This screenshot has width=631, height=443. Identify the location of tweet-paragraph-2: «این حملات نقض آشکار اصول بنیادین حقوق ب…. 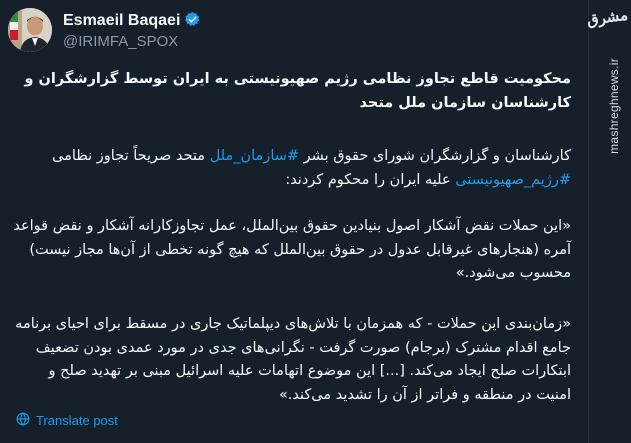
(292, 249).